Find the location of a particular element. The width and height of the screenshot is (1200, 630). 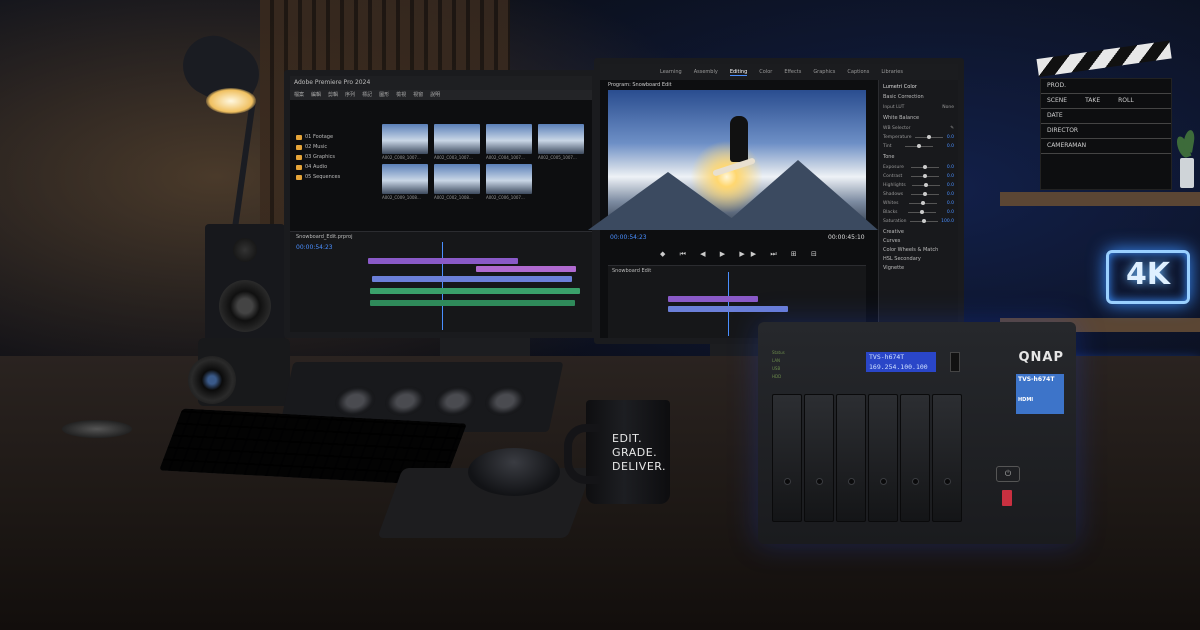

computer-mouse is located at coordinates (514, 472).